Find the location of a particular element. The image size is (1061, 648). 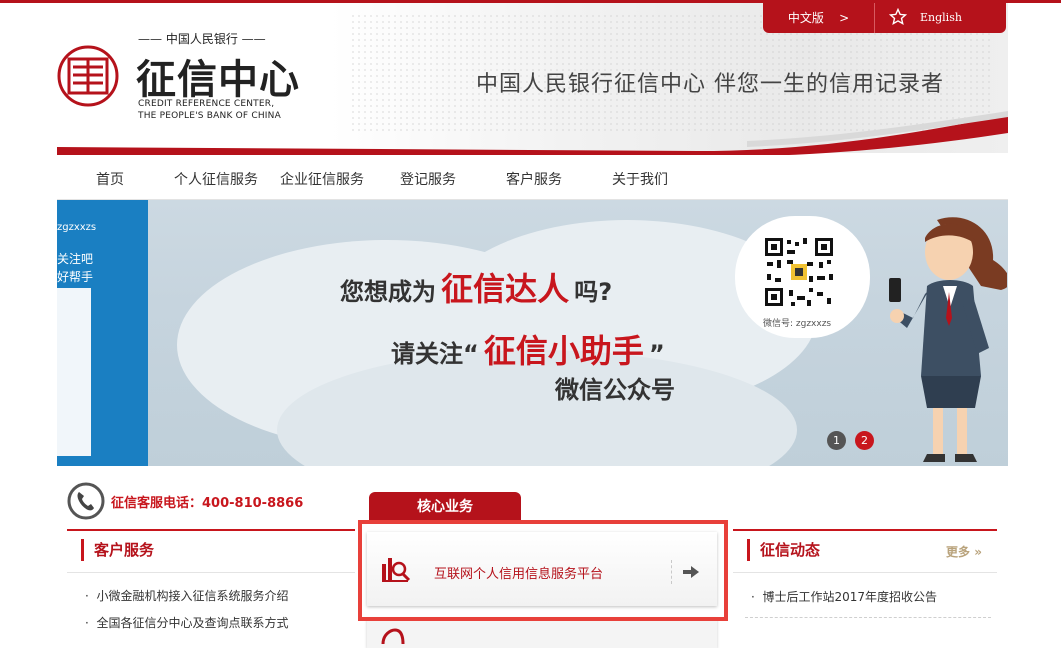

star-icon is located at coordinates (898, 17).